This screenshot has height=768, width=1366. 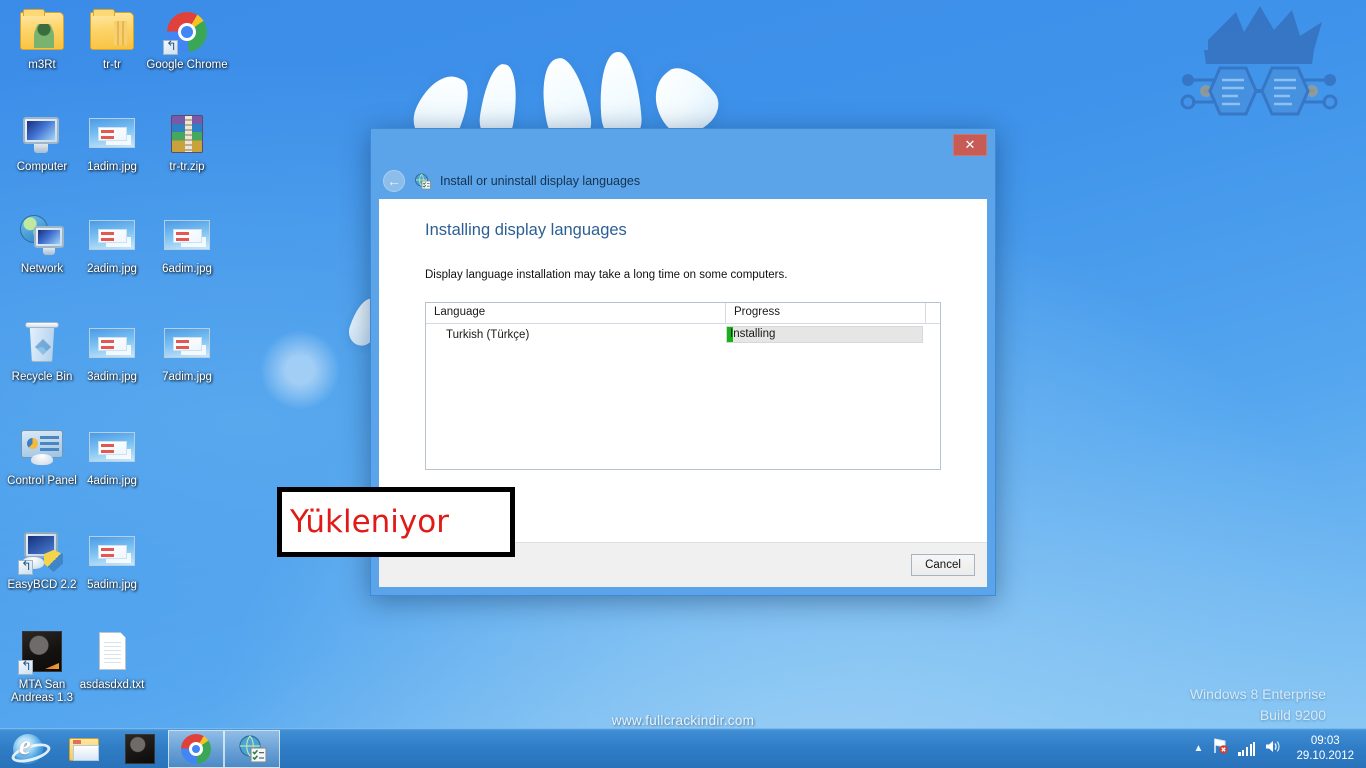 What do you see at coordinates (42, 552) in the screenshot?
I see `easybcd-icon` at bounding box center [42, 552].